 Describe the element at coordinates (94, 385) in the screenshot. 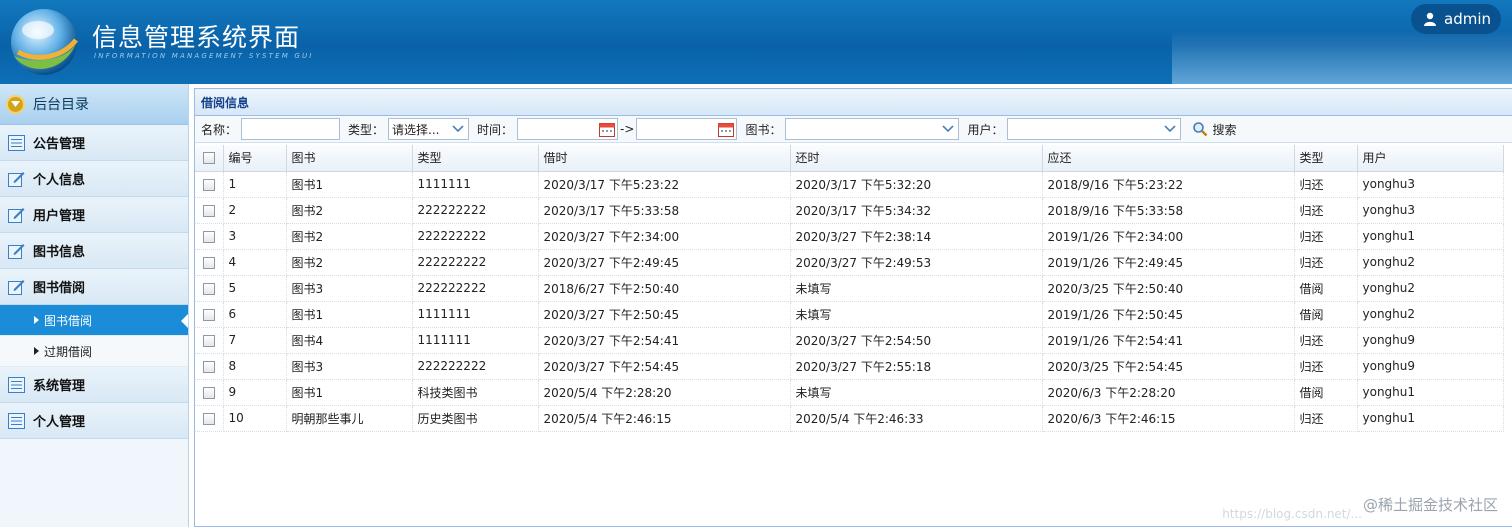

I see `sidebar-item-system: 系统管理` at that location.